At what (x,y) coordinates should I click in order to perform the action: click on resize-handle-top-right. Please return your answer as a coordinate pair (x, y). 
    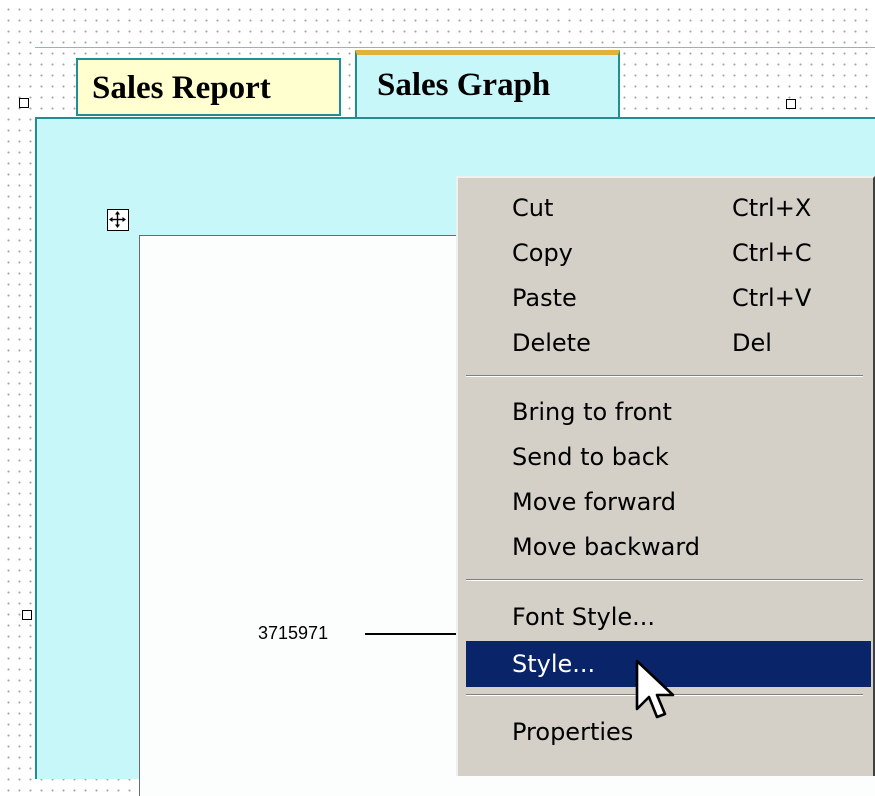
    Looking at the image, I should click on (791, 104).